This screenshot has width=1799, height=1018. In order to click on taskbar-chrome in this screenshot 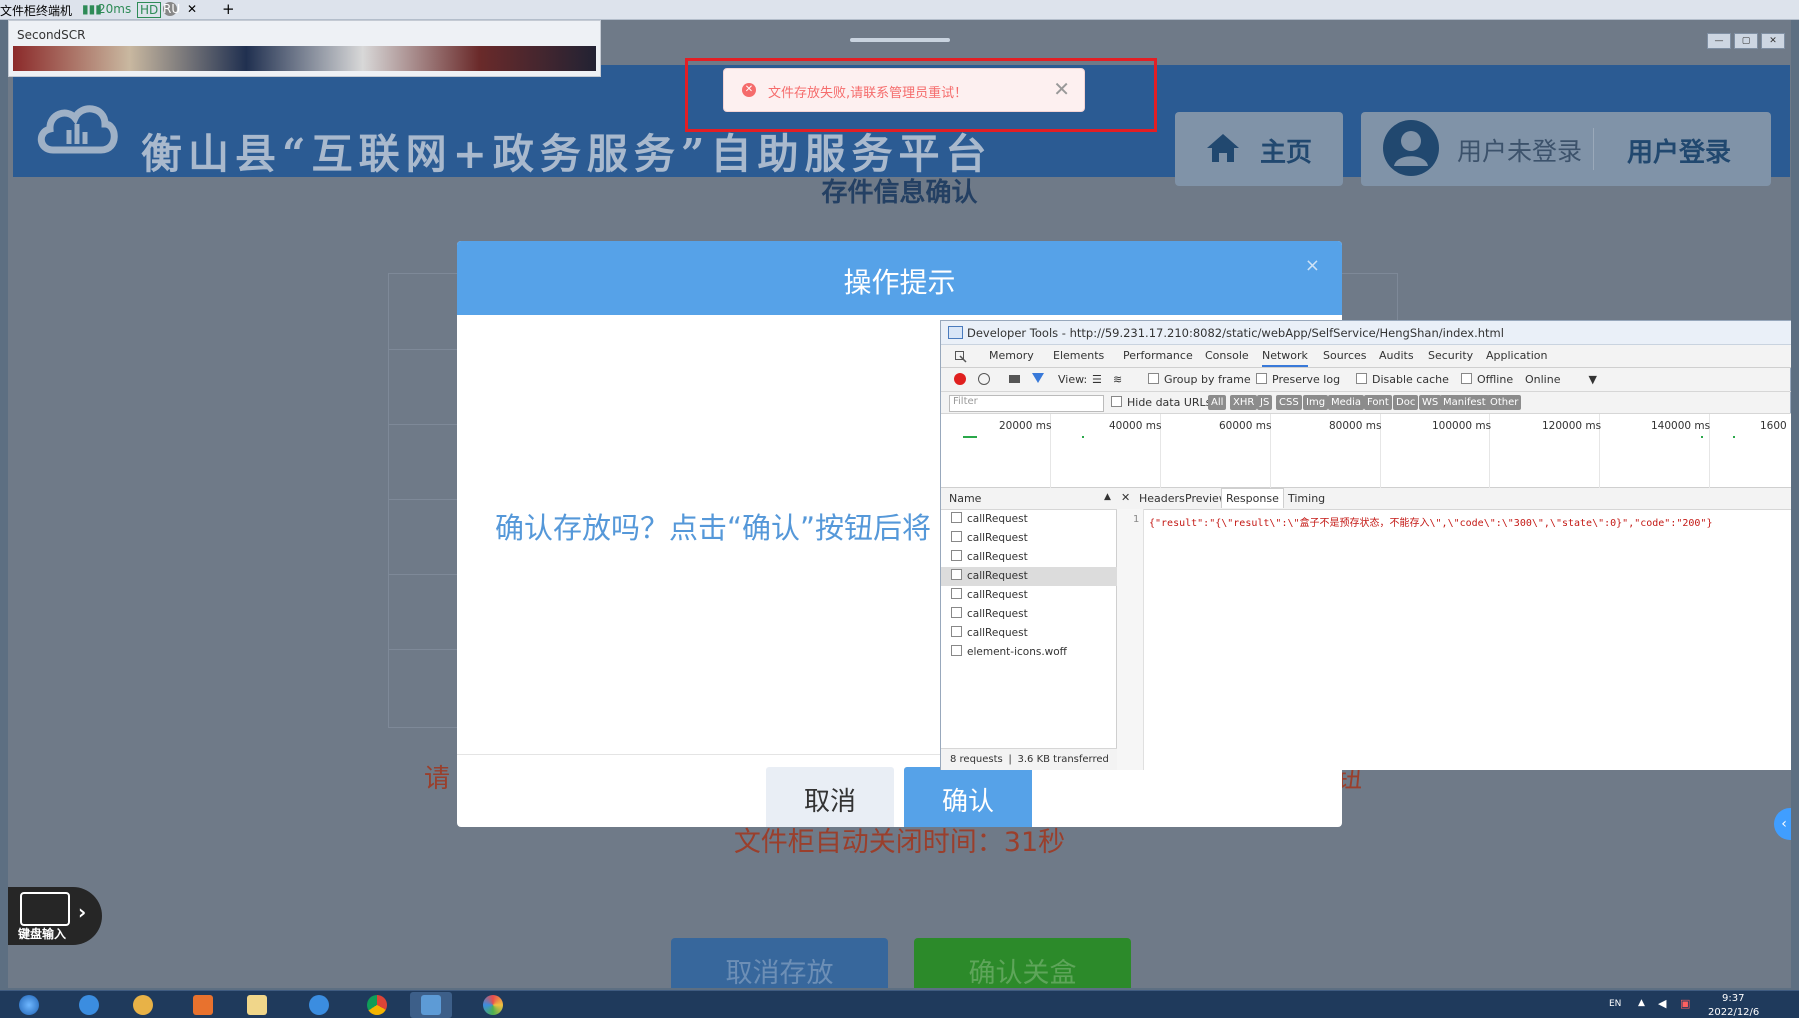, I will do `click(377, 1005)`.